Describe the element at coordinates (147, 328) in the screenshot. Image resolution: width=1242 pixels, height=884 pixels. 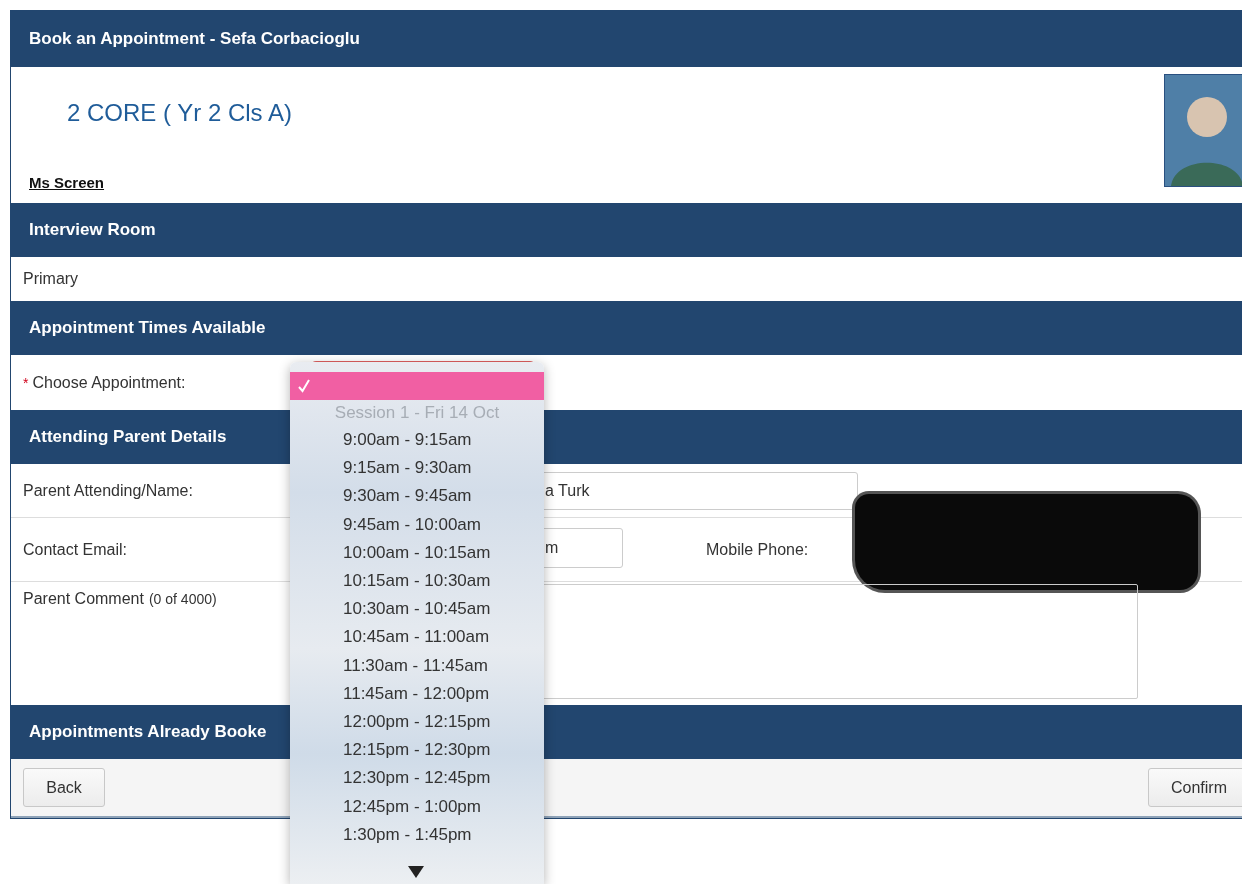
I see `section-heading: Appointment Times Available` at that location.